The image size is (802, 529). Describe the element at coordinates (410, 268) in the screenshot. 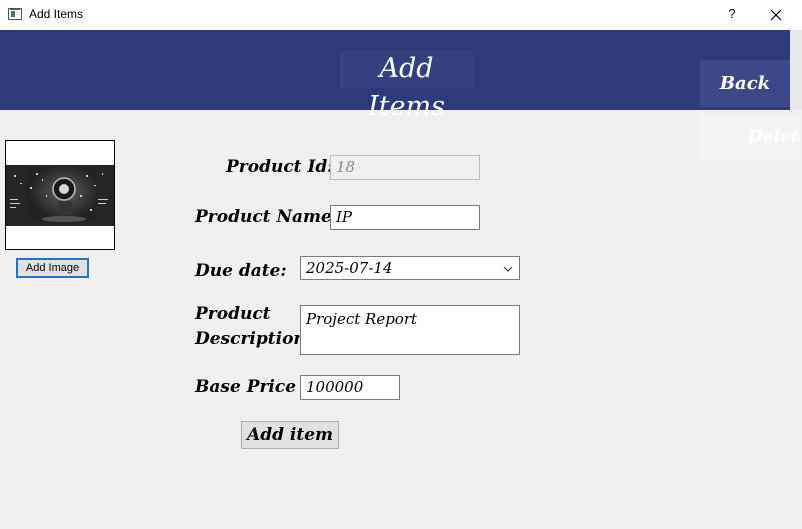

I see `due-date-picker: 2025-07-14` at that location.